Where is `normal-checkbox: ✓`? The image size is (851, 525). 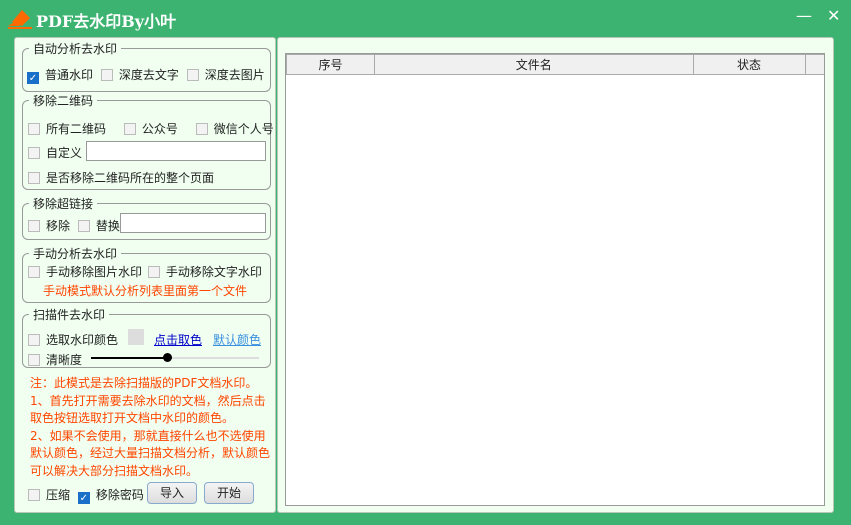 normal-checkbox: ✓ is located at coordinates (33, 78).